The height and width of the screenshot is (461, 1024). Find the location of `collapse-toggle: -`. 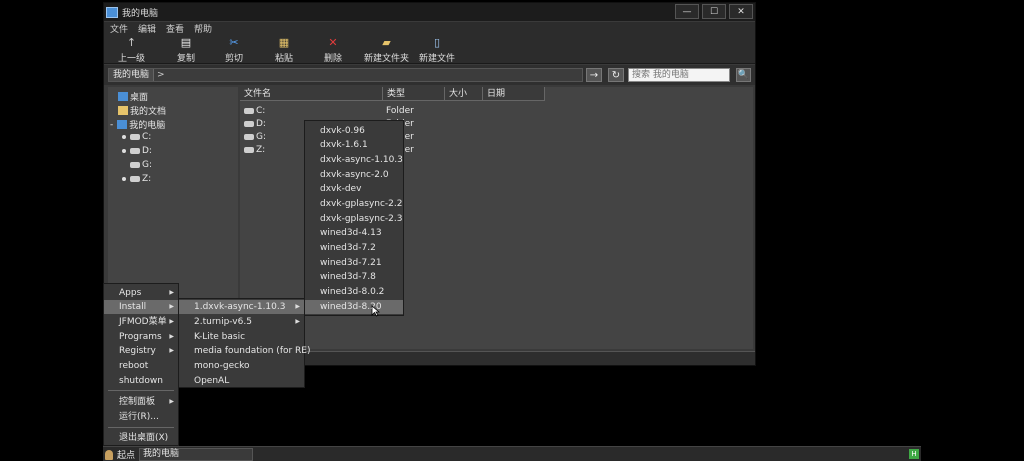

collapse-toggle: - is located at coordinates (111, 125).